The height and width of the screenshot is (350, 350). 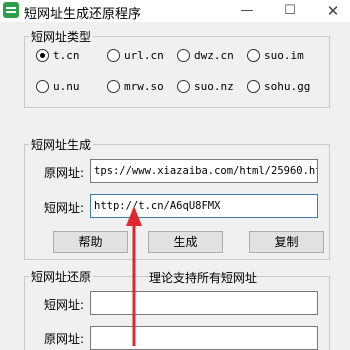 I want to click on arrow-head, so click(x=134, y=216).